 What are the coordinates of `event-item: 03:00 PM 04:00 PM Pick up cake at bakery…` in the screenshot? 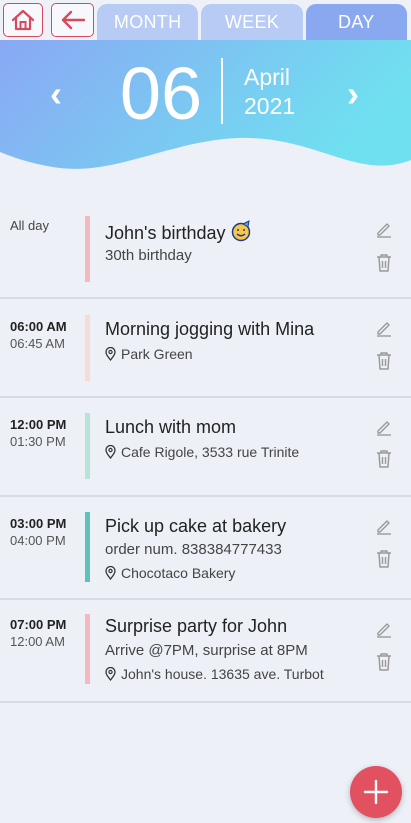 It's located at (205, 548).